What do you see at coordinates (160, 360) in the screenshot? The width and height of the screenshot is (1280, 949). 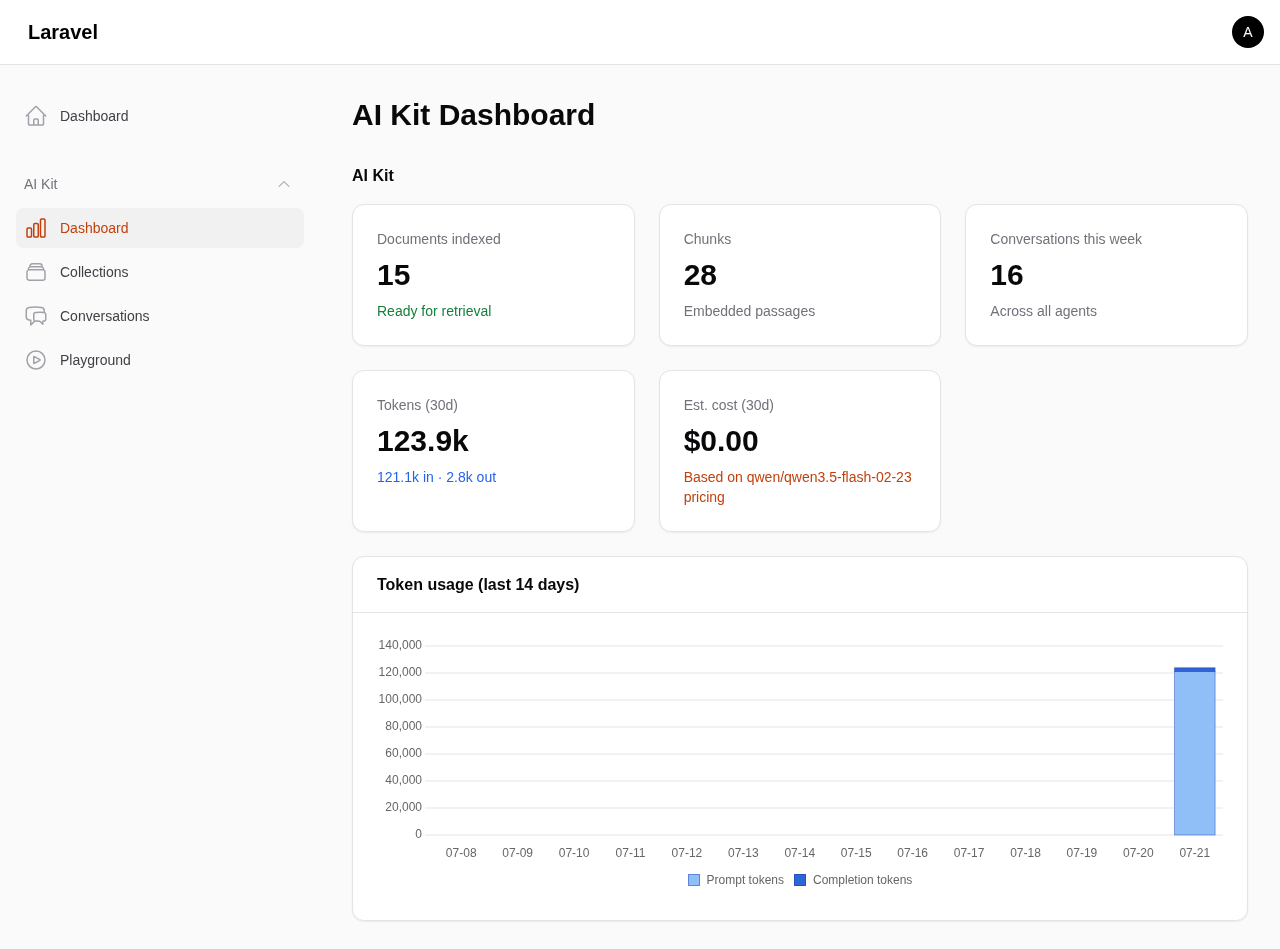 I see `nav-item: Playground` at bounding box center [160, 360].